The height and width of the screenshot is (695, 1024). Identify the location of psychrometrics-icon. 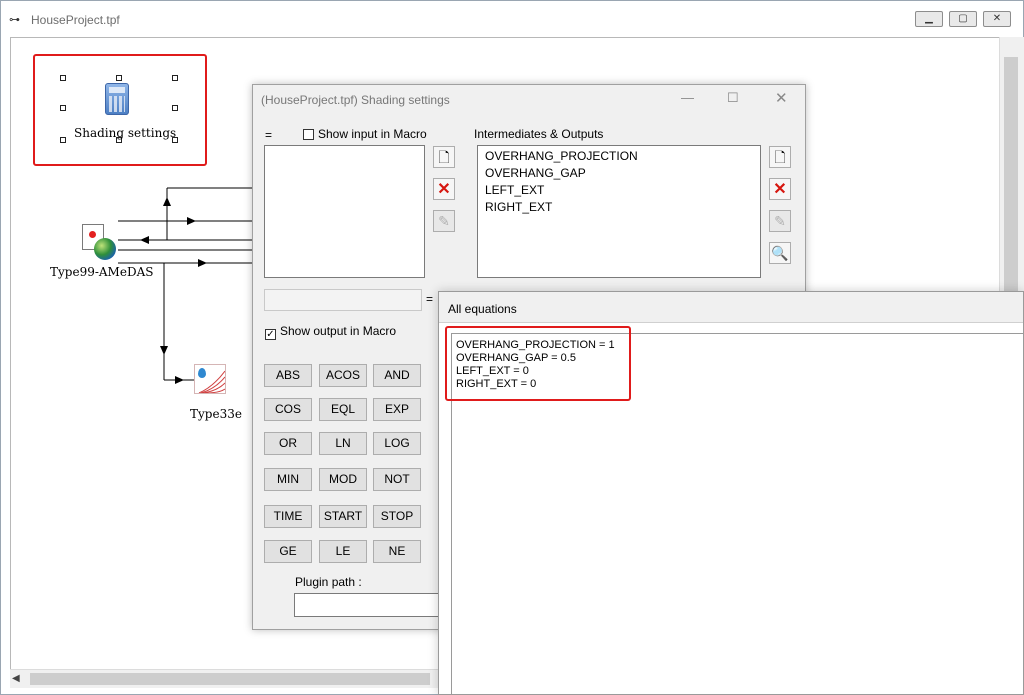
(210, 379).